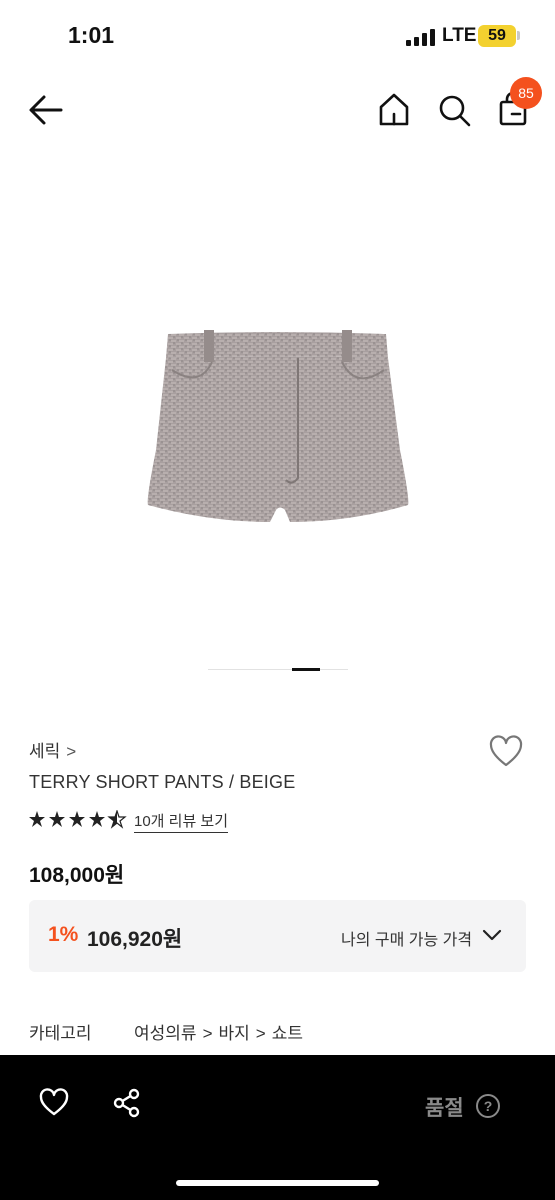 This screenshot has height=1200, width=555. Describe the element at coordinates (421, 37) in the screenshot. I see `signal-icon` at that location.